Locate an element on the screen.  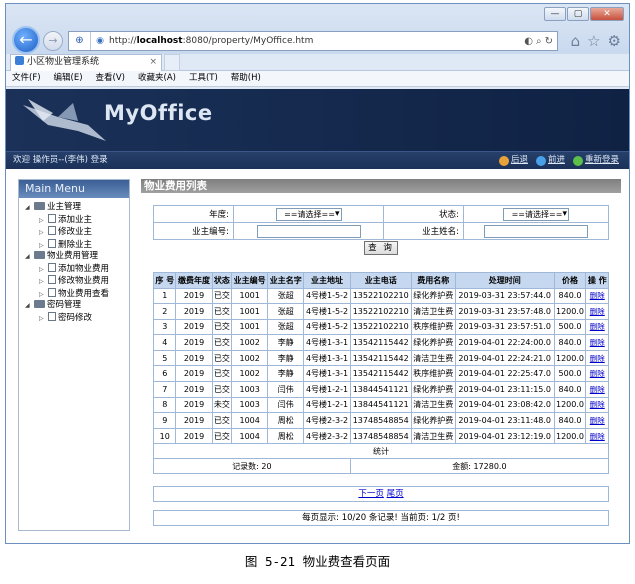
home-icon: ⌂ is located at coordinates (576, 41).